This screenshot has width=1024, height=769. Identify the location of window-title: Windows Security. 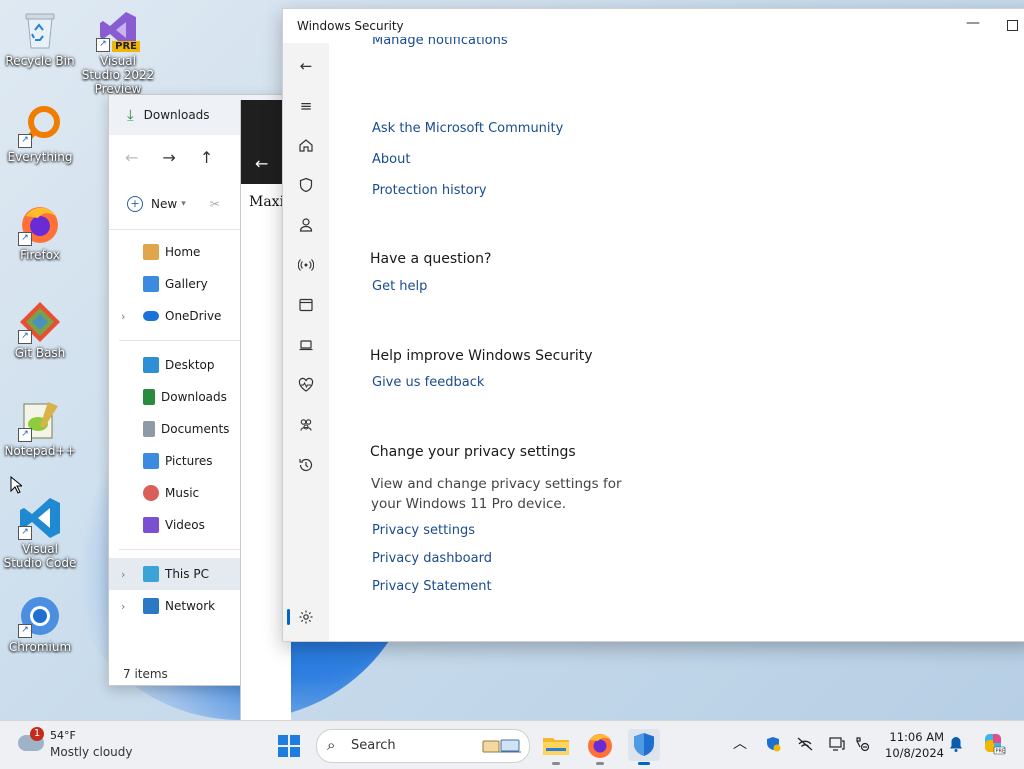
(350, 26).